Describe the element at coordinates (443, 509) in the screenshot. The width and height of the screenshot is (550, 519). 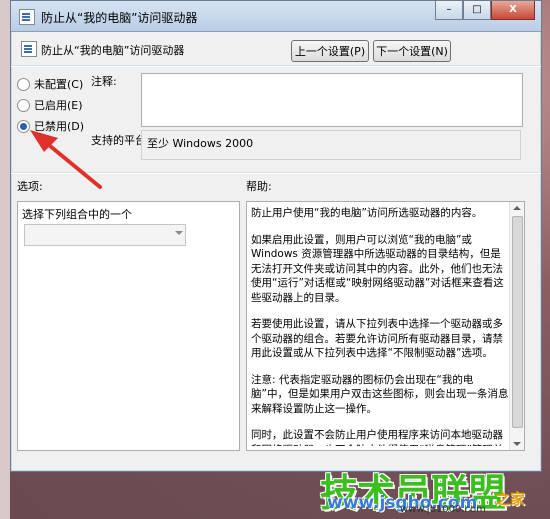
I see `watermark-url-secondary: www.jb1000.com` at that location.